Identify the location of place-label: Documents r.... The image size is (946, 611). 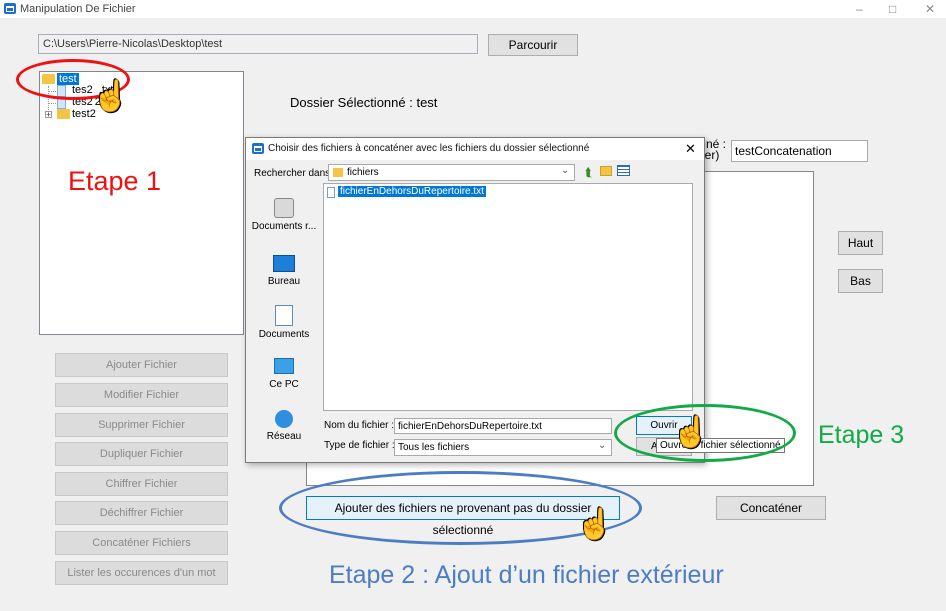
(284, 226).